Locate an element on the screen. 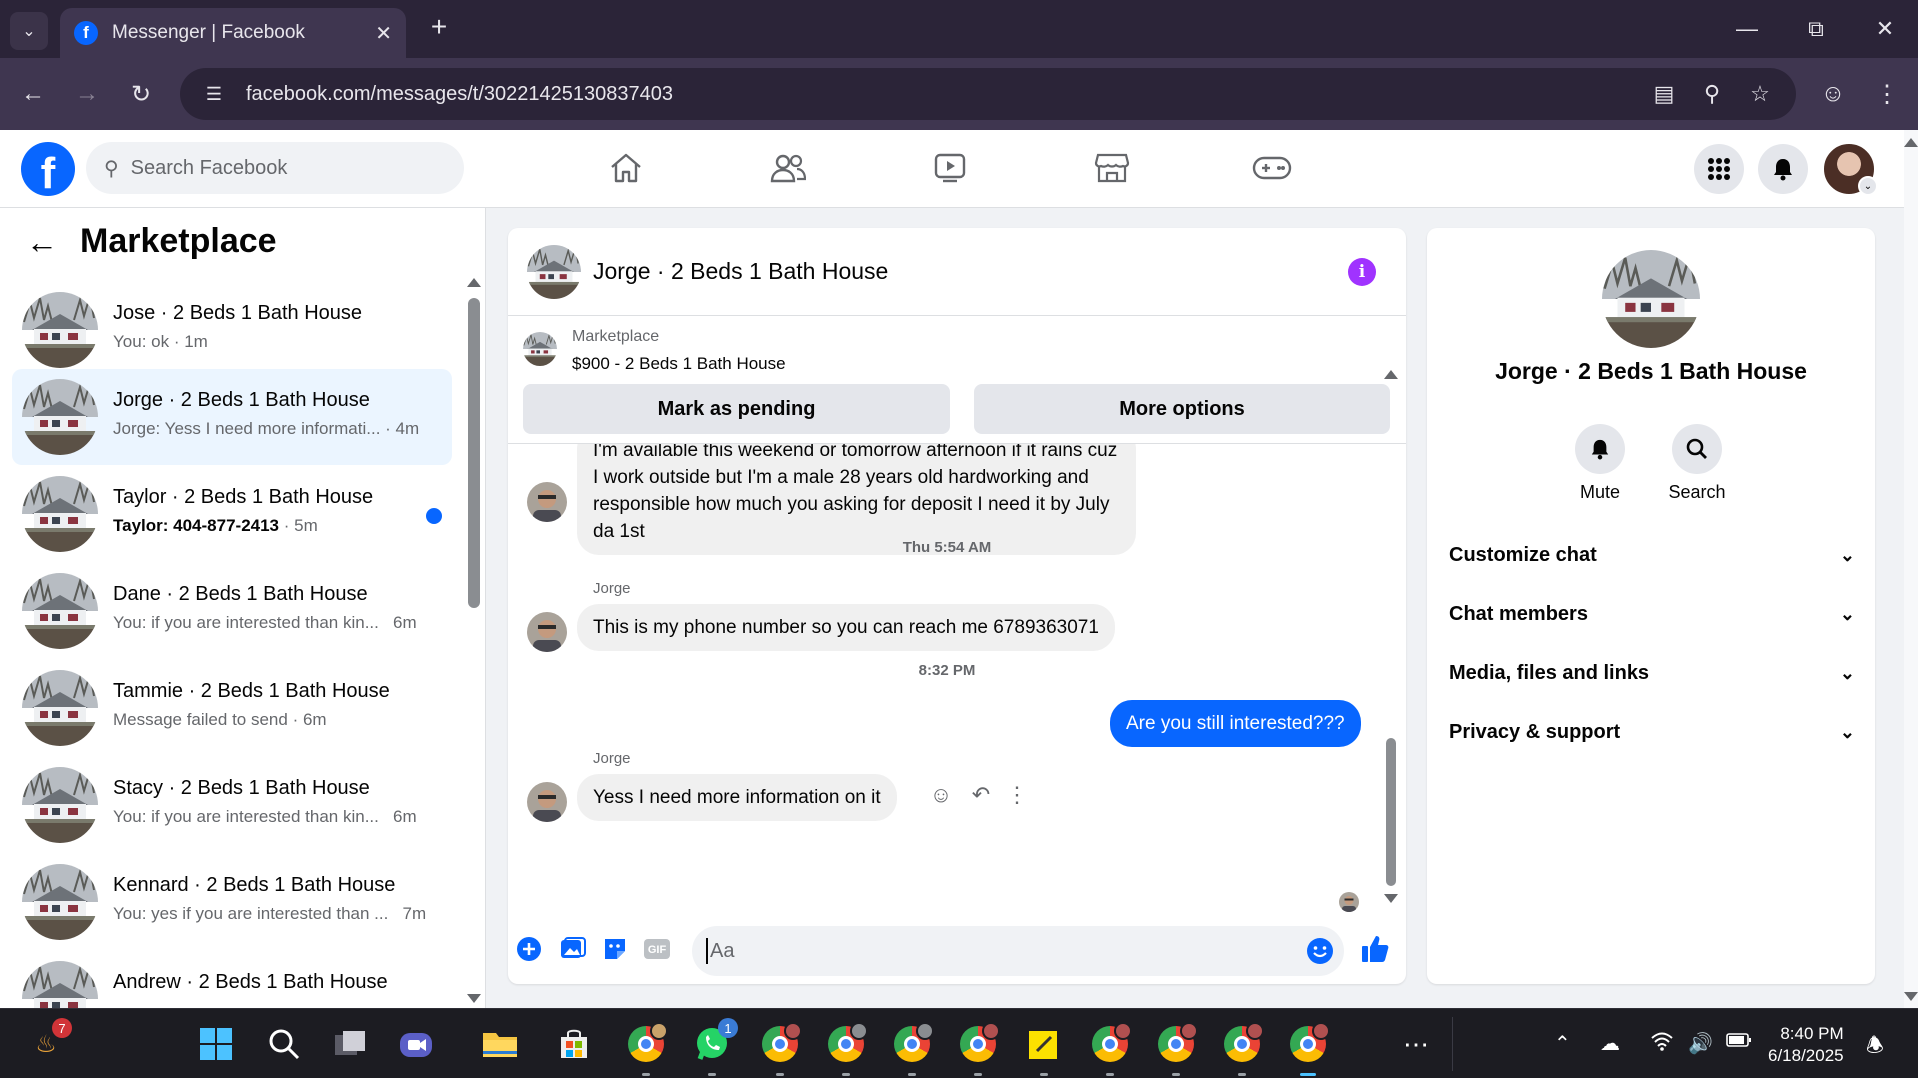 This screenshot has width=1918, height=1078. customize-chat-row: Customize chat ⌄ is located at coordinates (1652, 555).